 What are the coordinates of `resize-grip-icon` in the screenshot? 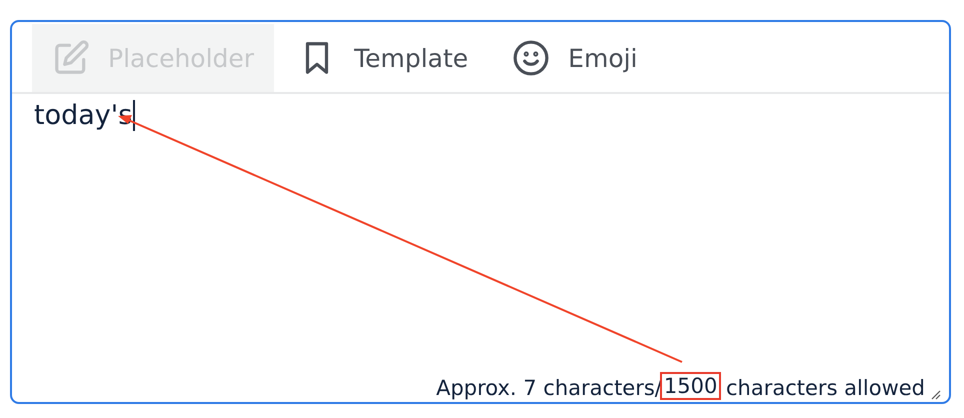 It's located at (935, 394).